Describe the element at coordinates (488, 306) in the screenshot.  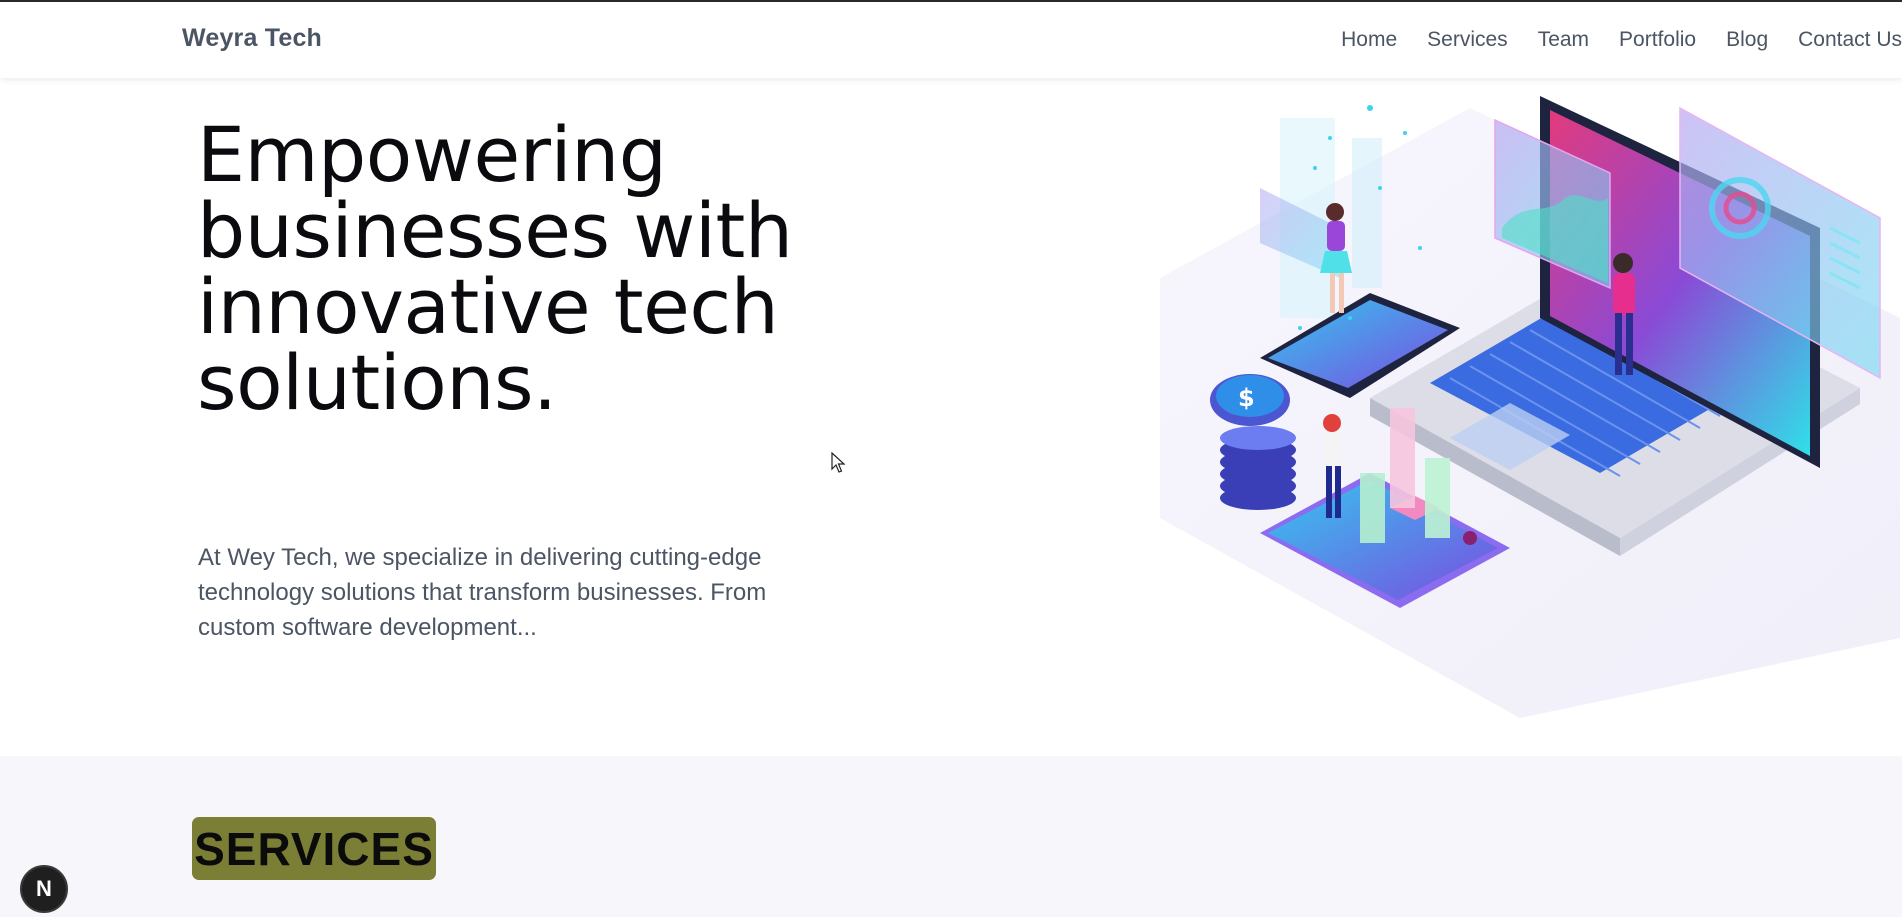
I see `headline-line: innovative tech` at that location.